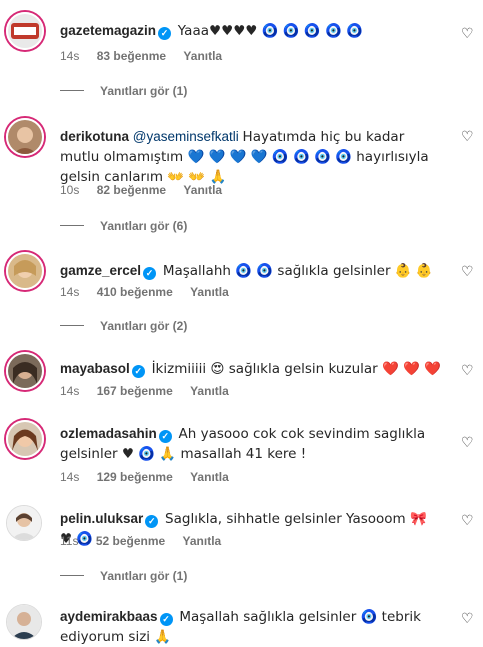 This screenshot has width=483, height=647. Describe the element at coordinates (101, 518) in the screenshot. I see `username: pelin.uluksar` at that location.